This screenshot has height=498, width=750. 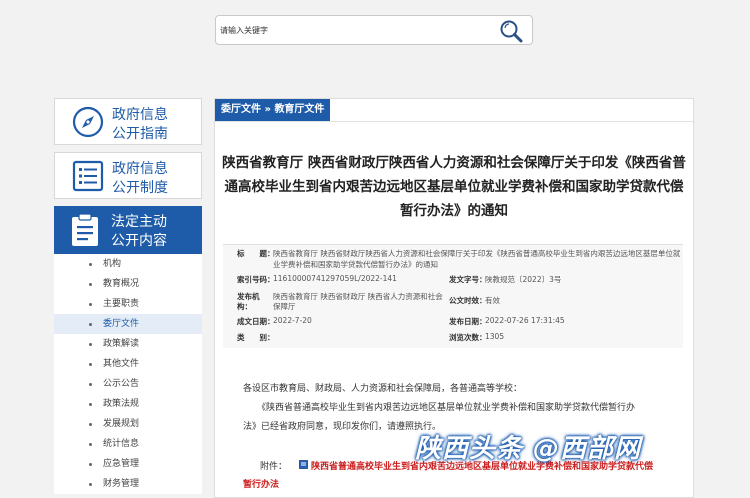 What do you see at coordinates (468, 337) in the screenshot?
I see `meta-views-key: 浏览次数：` at bounding box center [468, 337].